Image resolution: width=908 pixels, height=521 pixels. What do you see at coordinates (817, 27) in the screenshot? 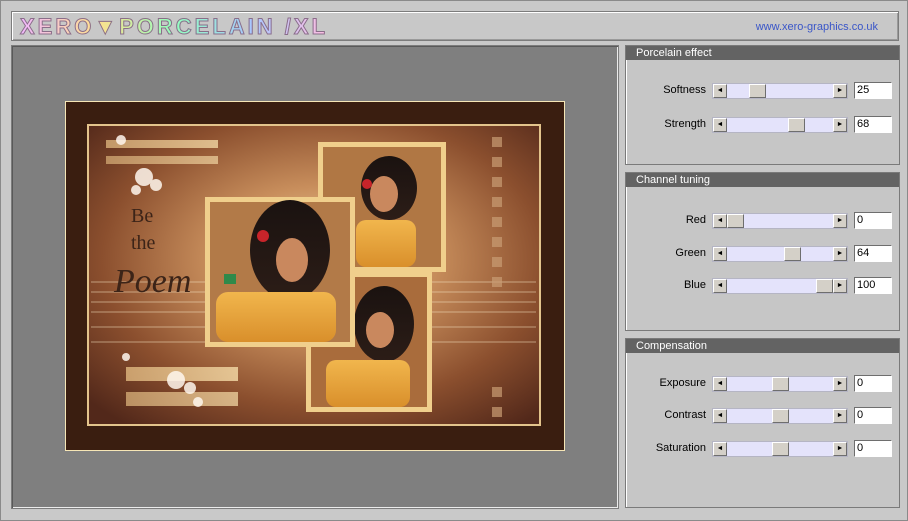
I see `website-link: www.xero-graphics.co.uk` at bounding box center [817, 27].